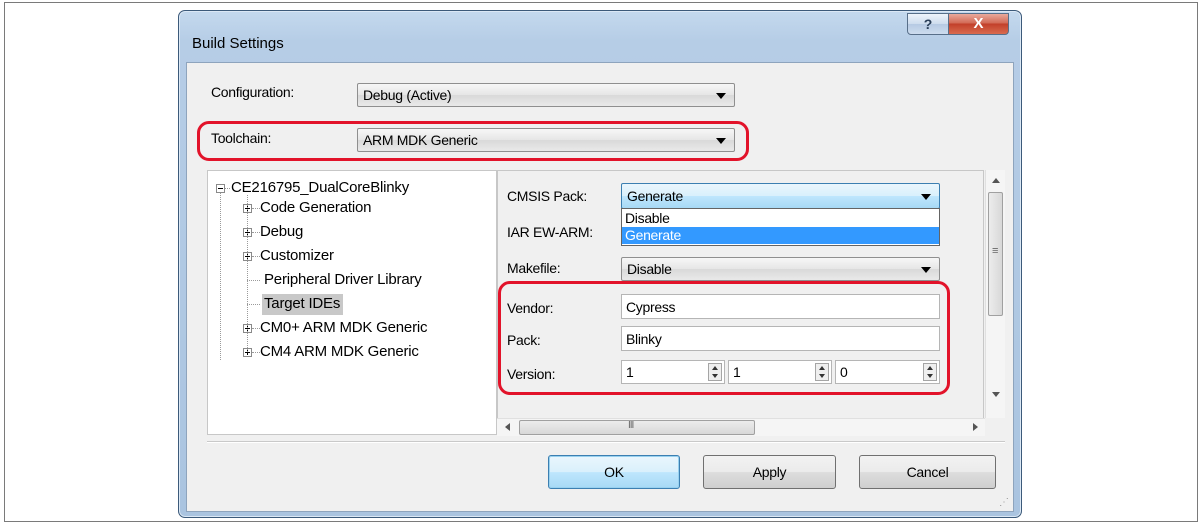  What do you see at coordinates (534, 268) in the screenshot?
I see `makefile-label: Makefile:` at bounding box center [534, 268].